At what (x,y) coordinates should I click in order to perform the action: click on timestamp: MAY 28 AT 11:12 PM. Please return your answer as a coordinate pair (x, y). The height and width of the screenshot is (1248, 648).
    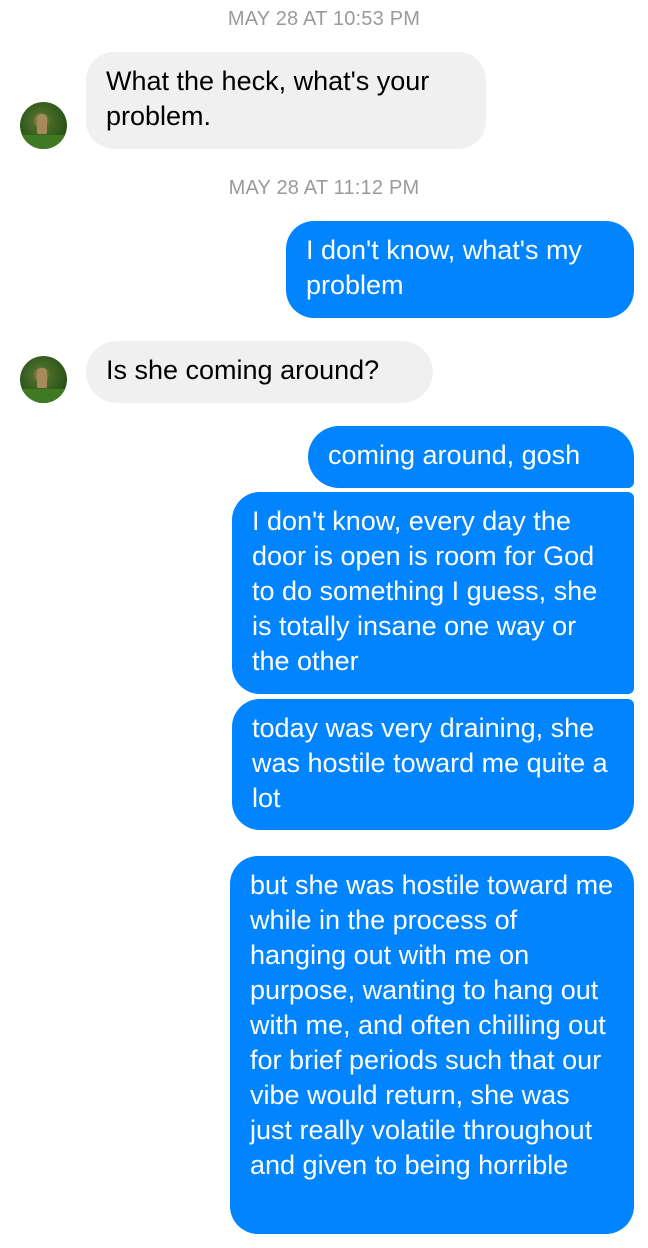
    Looking at the image, I should click on (324, 188).